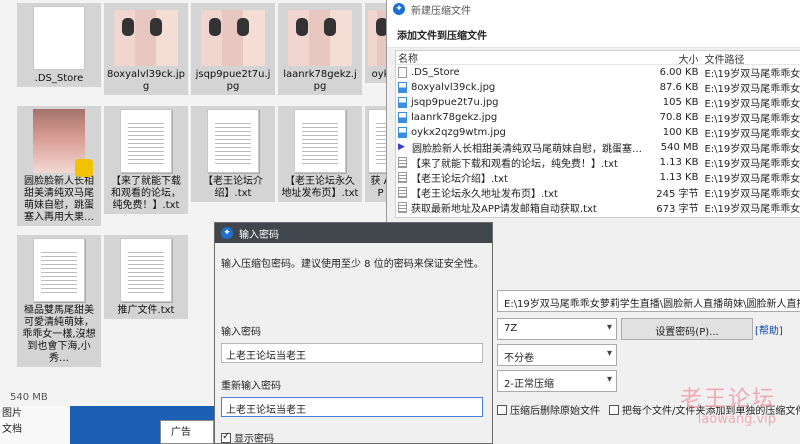  I want to click on list-header: 名称 大小 文件路径, so click(598, 58).